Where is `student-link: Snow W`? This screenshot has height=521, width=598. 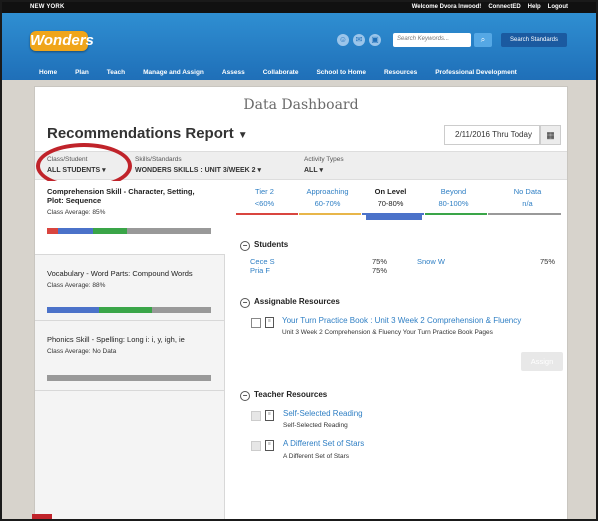 student-link: Snow W is located at coordinates (431, 261).